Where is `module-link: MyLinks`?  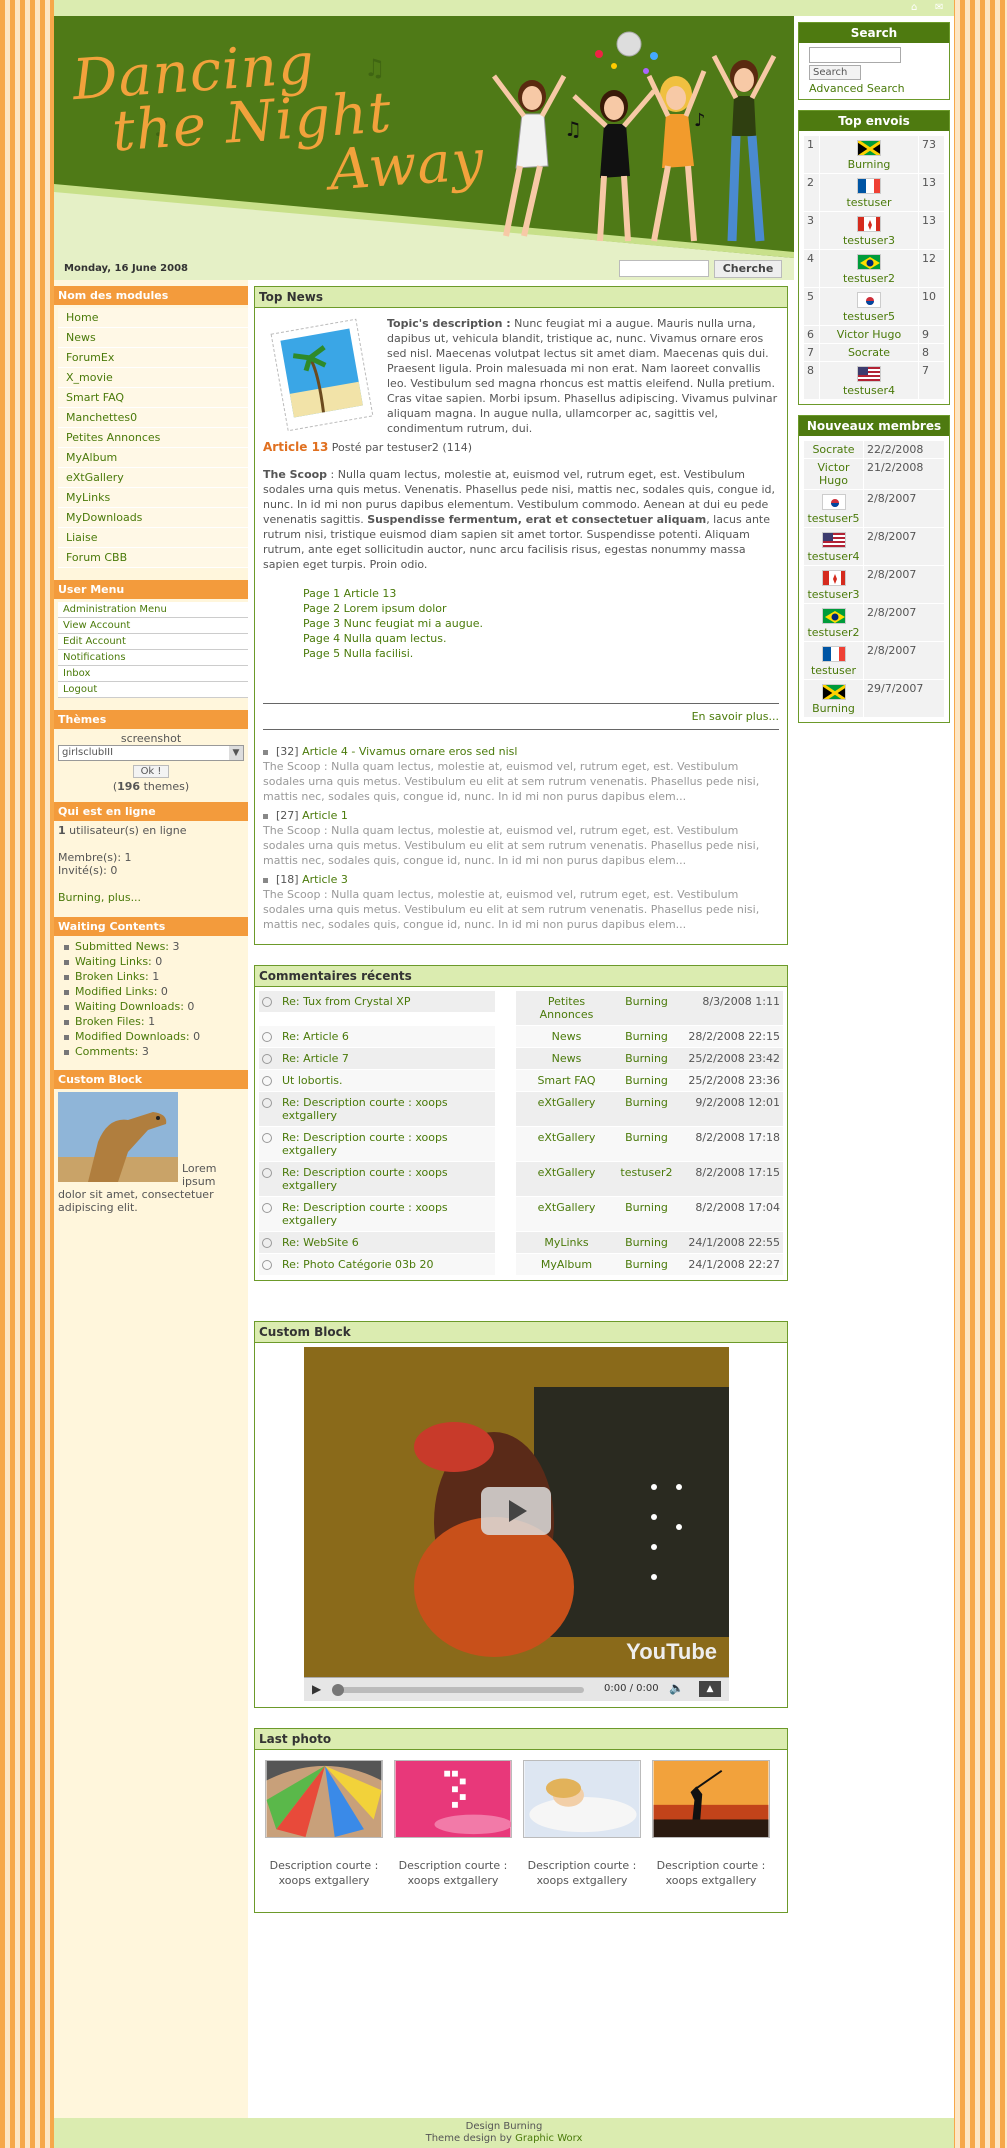
module-link: MyLinks is located at coordinates (153, 498).